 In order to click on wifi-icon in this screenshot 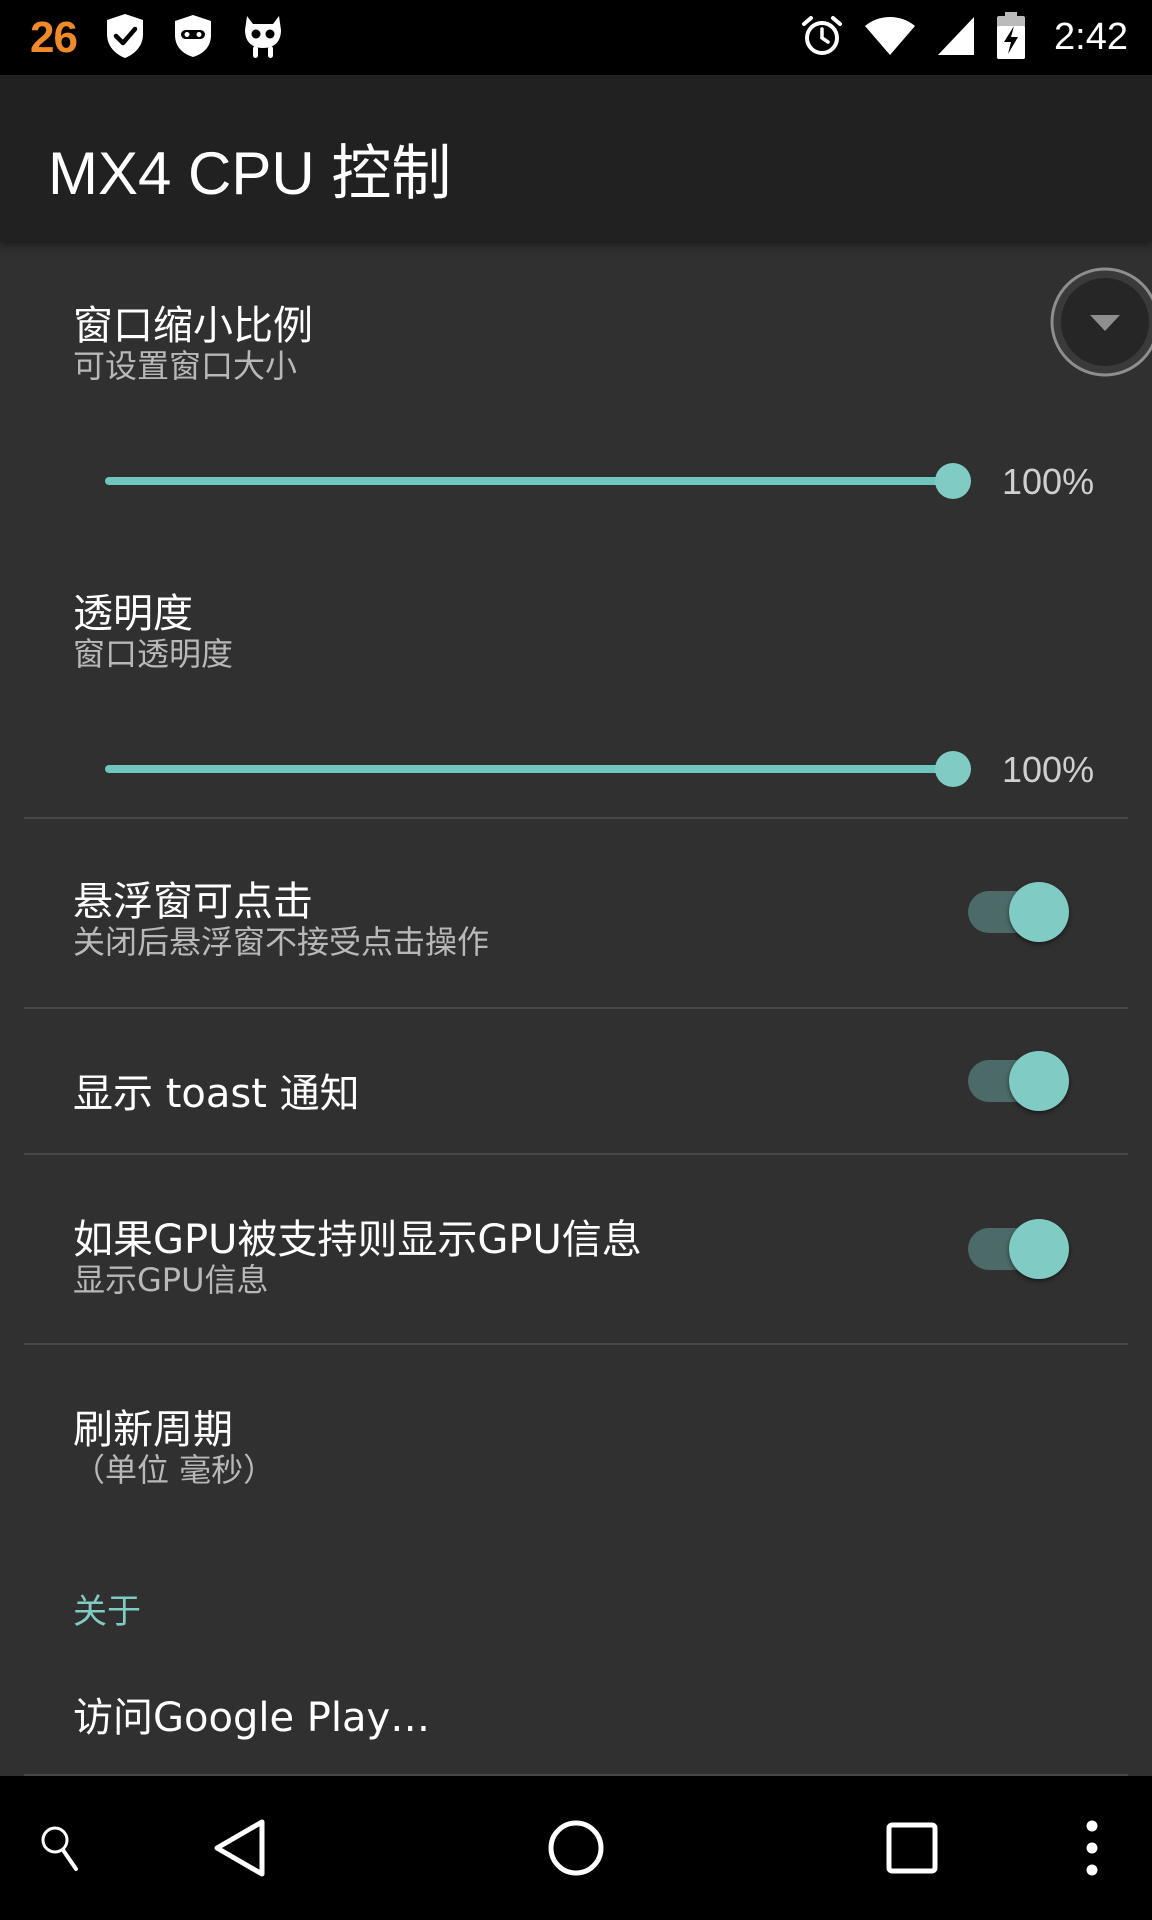, I will do `click(890, 38)`.